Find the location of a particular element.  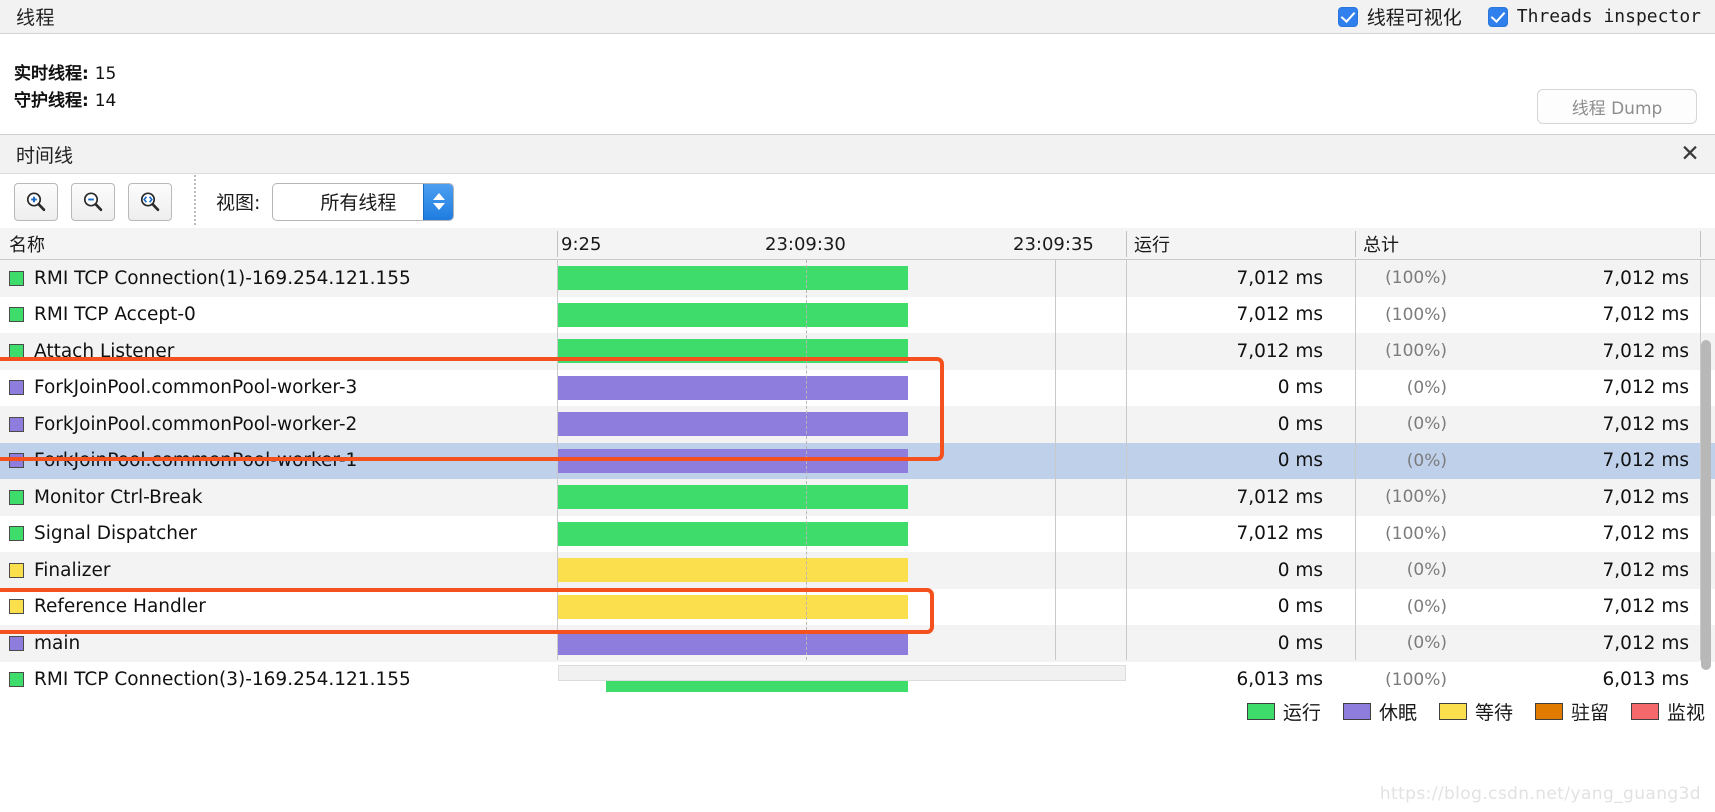

table-row: RMI TCP Accept-0 7,012 ms (100%) 7,012 ms is located at coordinates (857, 314).